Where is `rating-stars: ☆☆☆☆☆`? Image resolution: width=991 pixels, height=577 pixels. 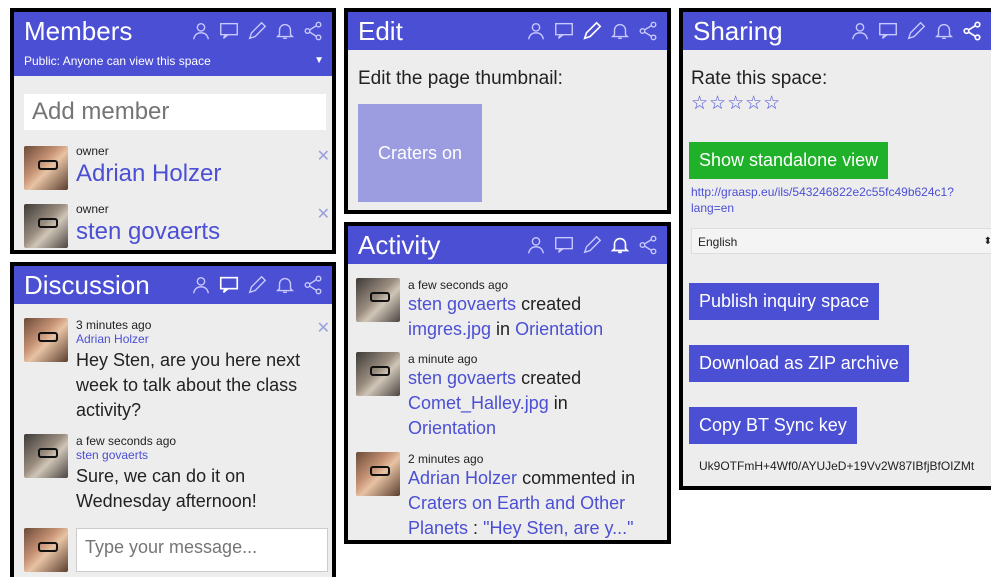 rating-stars: ☆☆☆☆☆ is located at coordinates (736, 103).